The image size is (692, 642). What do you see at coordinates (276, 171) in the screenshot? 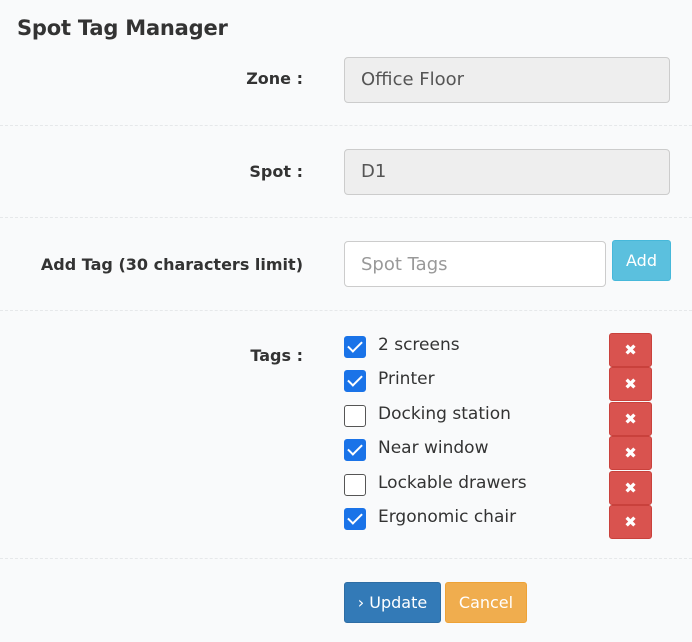
I see `spot-label: Spot :` at bounding box center [276, 171].